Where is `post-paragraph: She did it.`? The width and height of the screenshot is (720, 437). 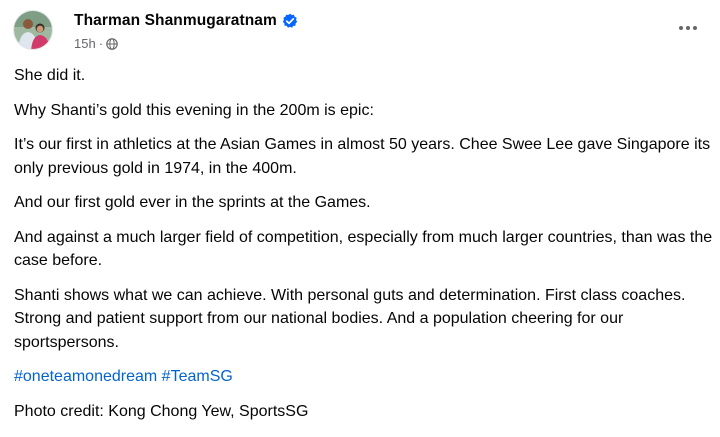 post-paragraph: She did it. is located at coordinates (50, 75).